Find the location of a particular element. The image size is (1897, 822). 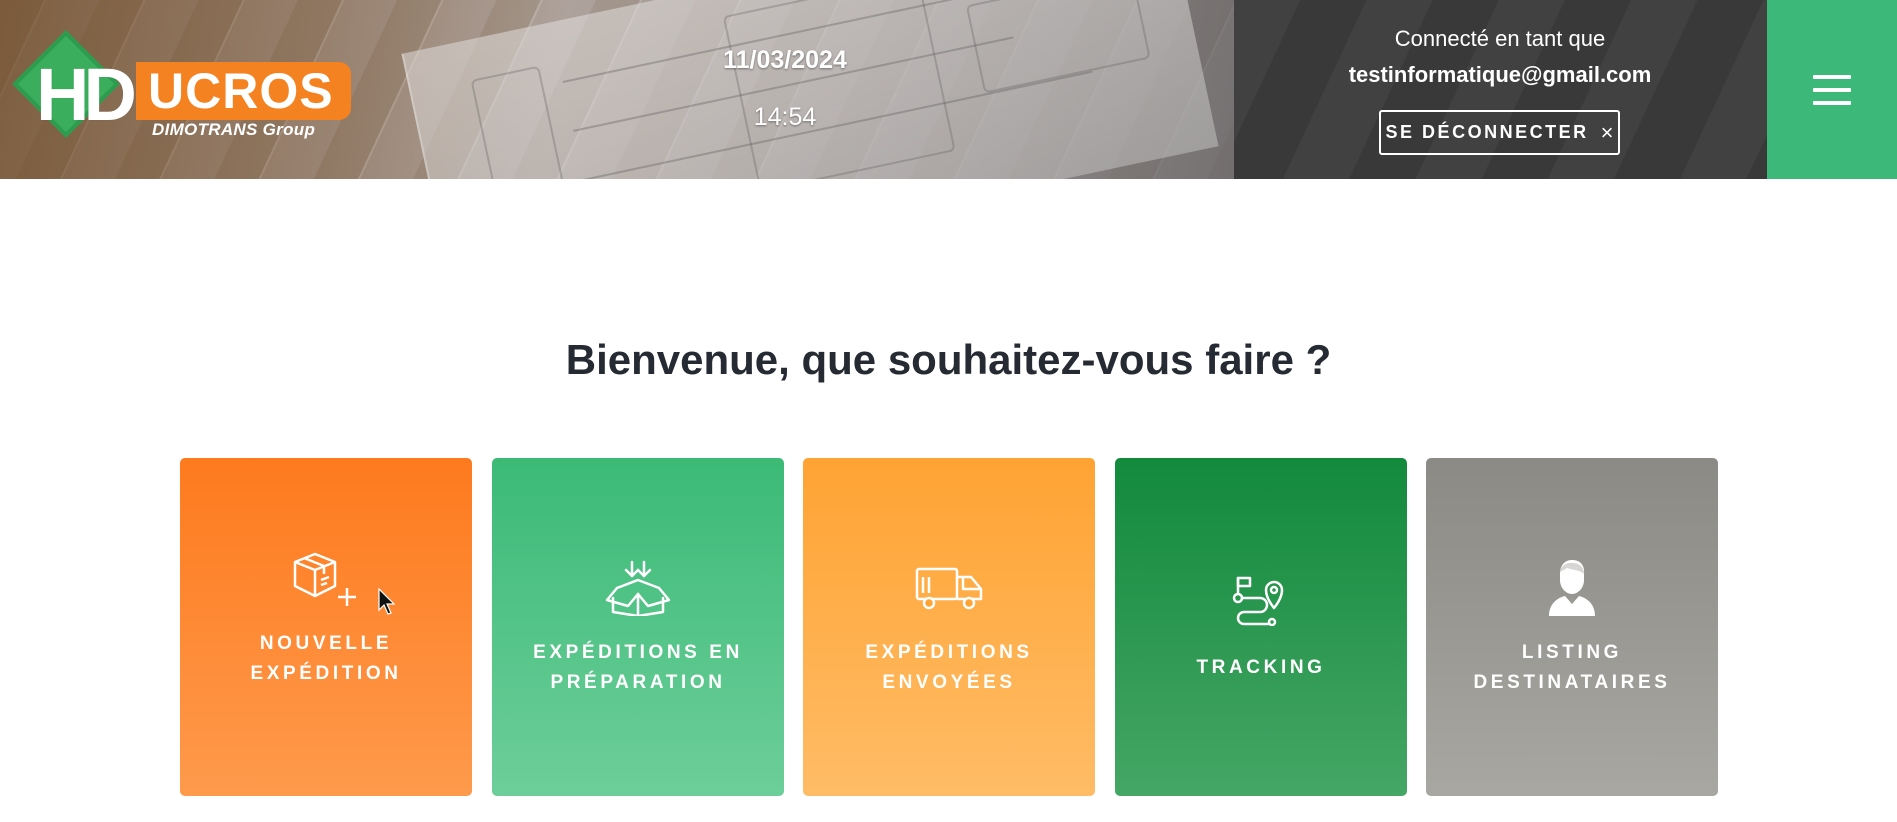

tile-label: EXPÉDITIONS ENVOYÉES is located at coordinates (949, 667).